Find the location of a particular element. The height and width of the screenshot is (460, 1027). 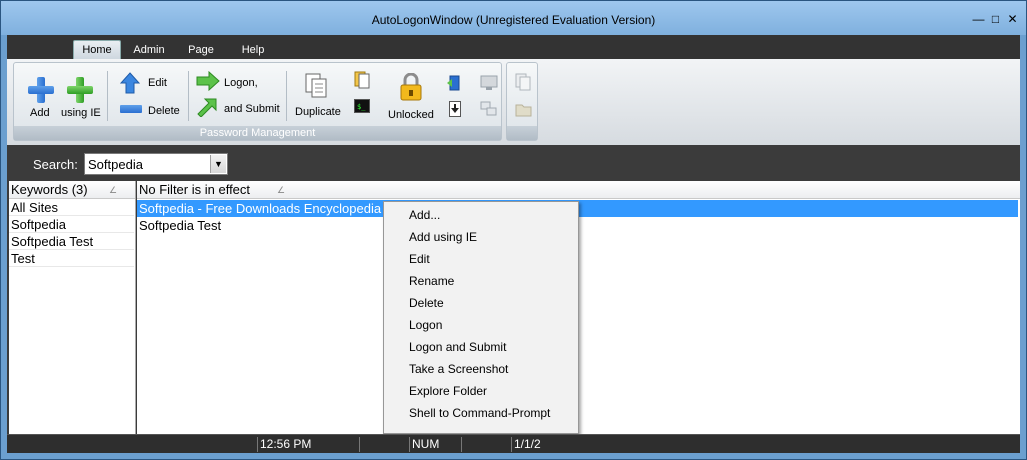

status-num: NUM is located at coordinates (434, 444).